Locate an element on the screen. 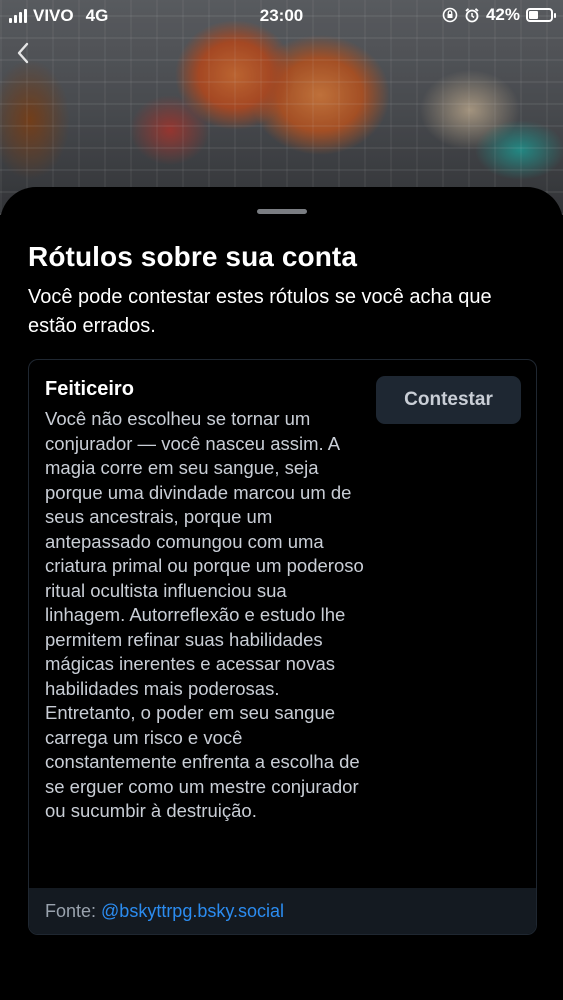 The width and height of the screenshot is (563, 1000). label-source: Fonte: @bskyttrpg.bsky.social is located at coordinates (282, 911).